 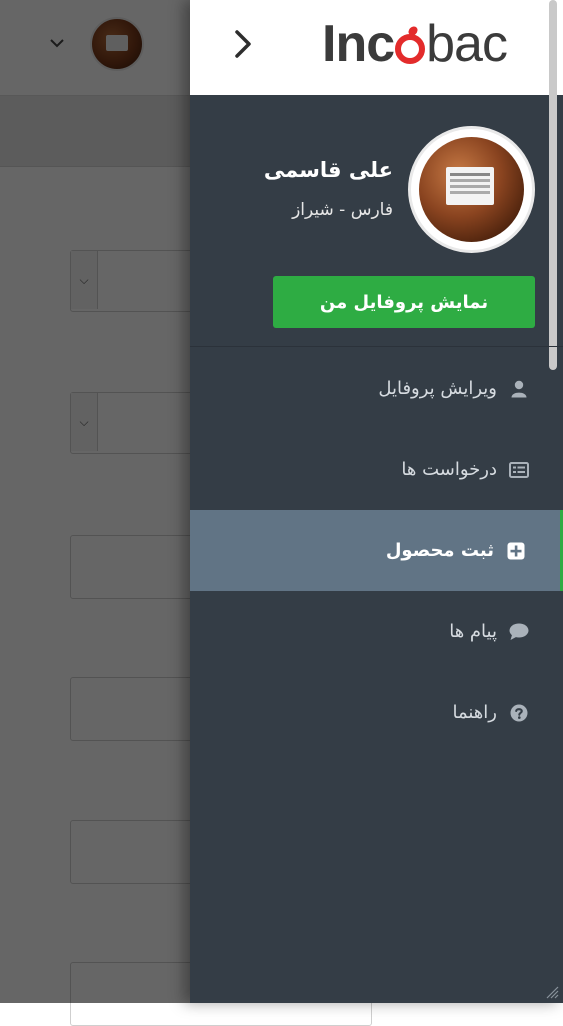 I want to click on menu-item-requests: درخواست ها, so click(x=376, y=469).